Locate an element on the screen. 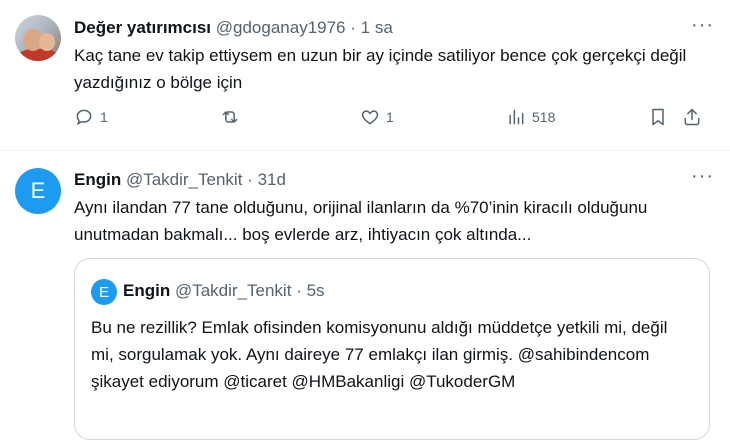 The image size is (730, 440). tweet-header: Değer yatırımcısı @gdoganay1976 · 1 sa is located at coordinates (233, 28).